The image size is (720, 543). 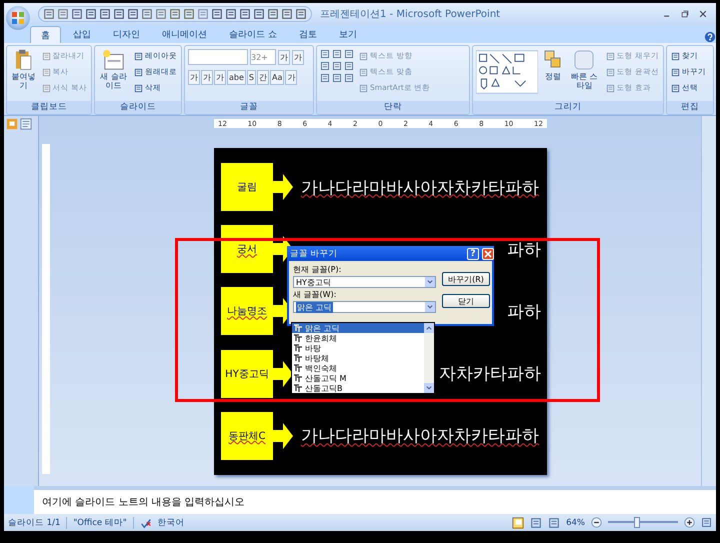 I want to click on ribbon-tab: 삽입, so click(x=82, y=34).